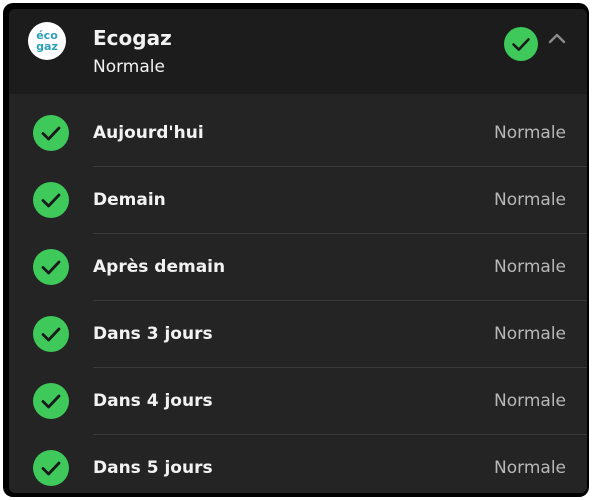 The width and height of the screenshot is (592, 500). What do you see at coordinates (159, 267) in the screenshot?
I see `forecast-day-label: Après demain` at bounding box center [159, 267].